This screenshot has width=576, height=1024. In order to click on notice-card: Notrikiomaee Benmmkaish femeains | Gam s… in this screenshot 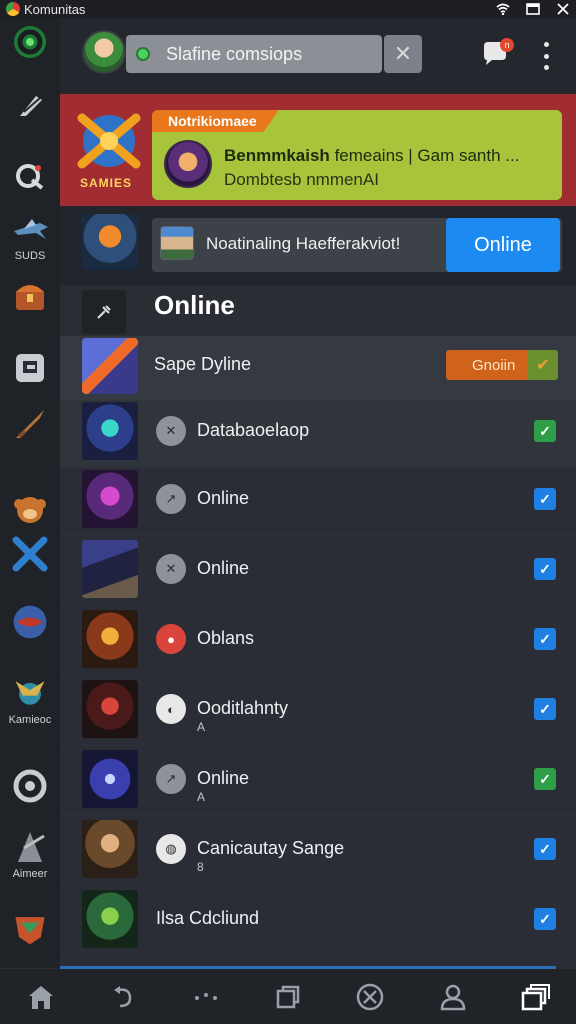, I will do `click(357, 155)`.